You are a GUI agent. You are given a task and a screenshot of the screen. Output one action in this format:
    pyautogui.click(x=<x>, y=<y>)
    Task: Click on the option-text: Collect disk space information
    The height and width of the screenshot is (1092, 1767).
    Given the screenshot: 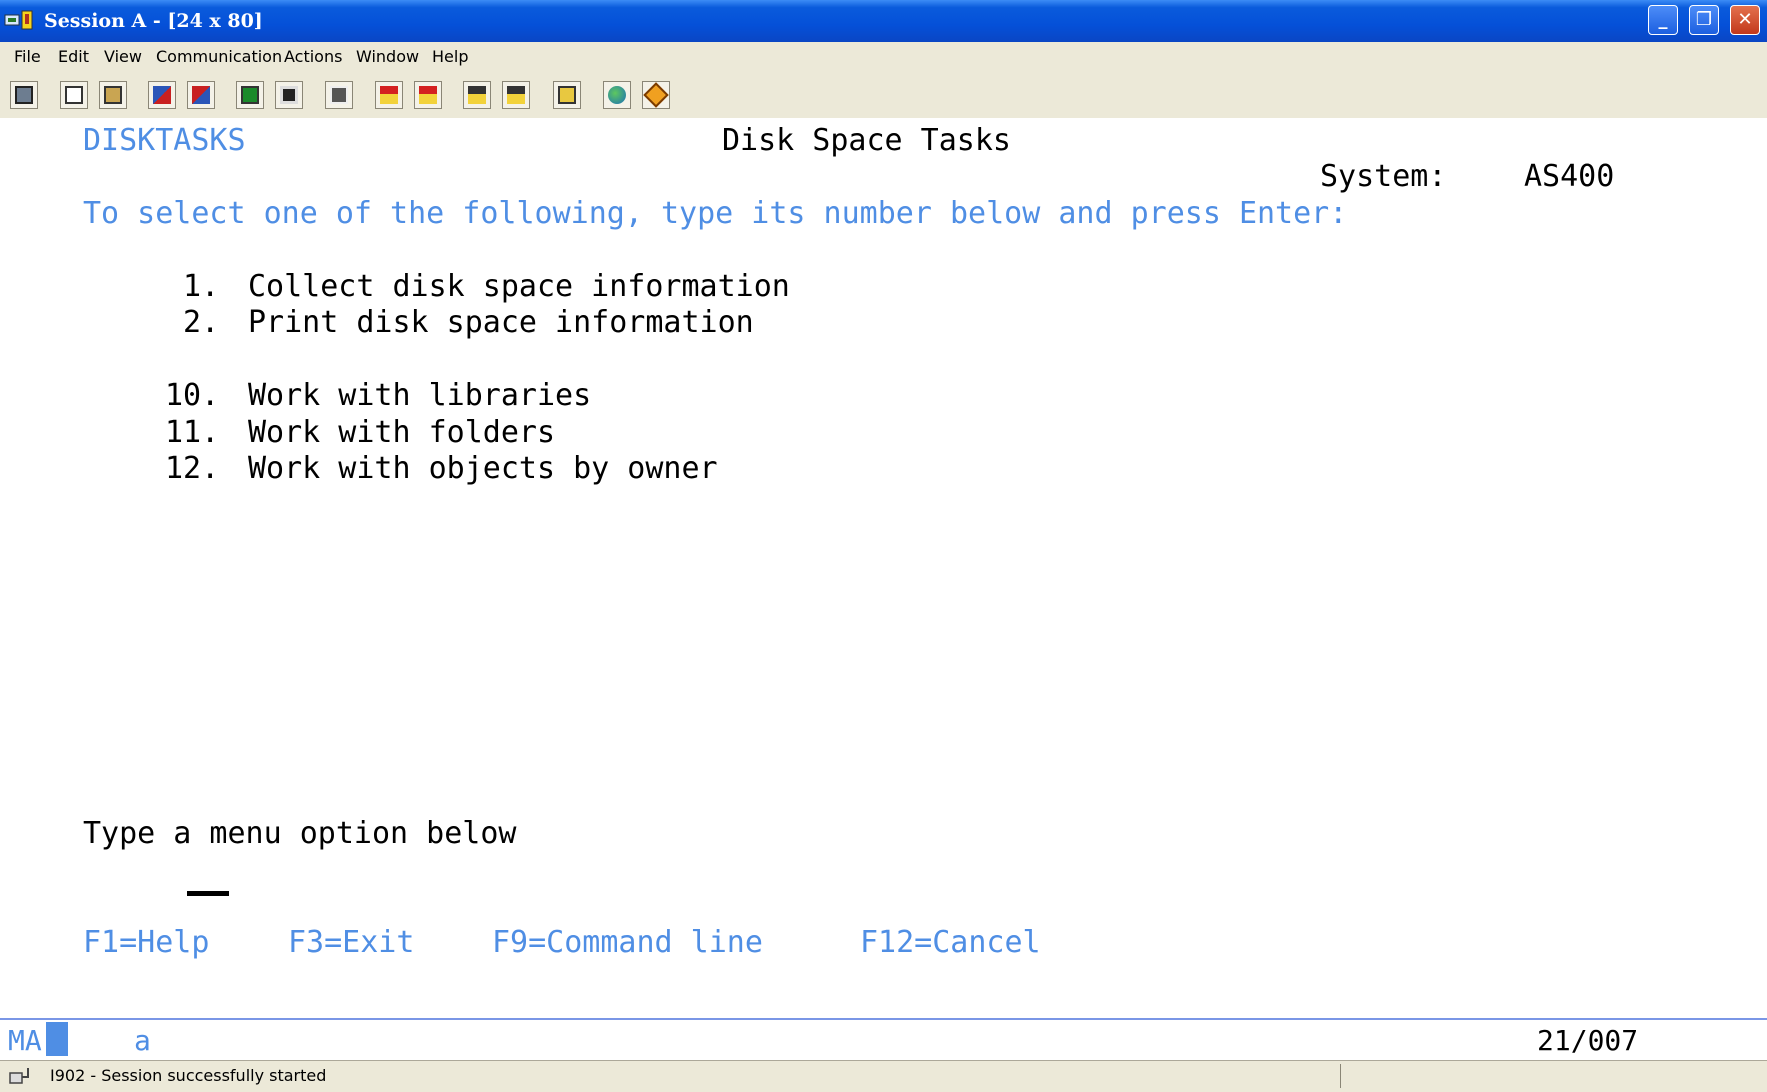 What is the action you would take?
    pyautogui.click(x=519, y=286)
    